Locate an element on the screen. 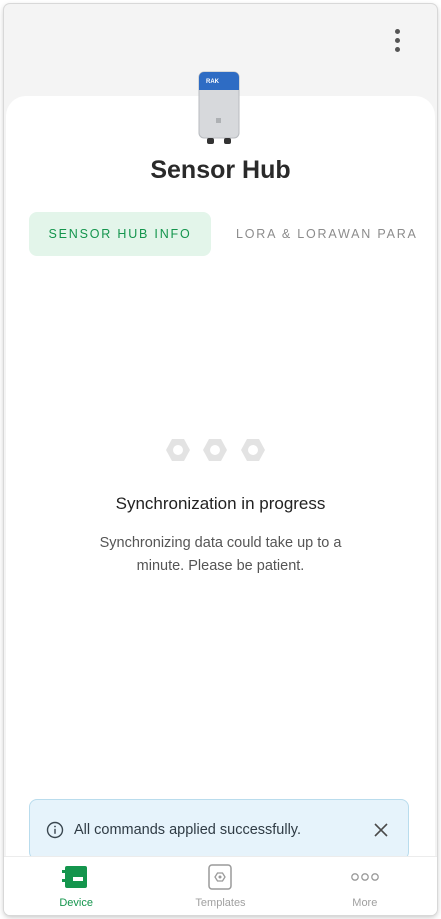 This screenshot has height=919, width=441. success-toast: All commands applied successfully. is located at coordinates (219, 829).